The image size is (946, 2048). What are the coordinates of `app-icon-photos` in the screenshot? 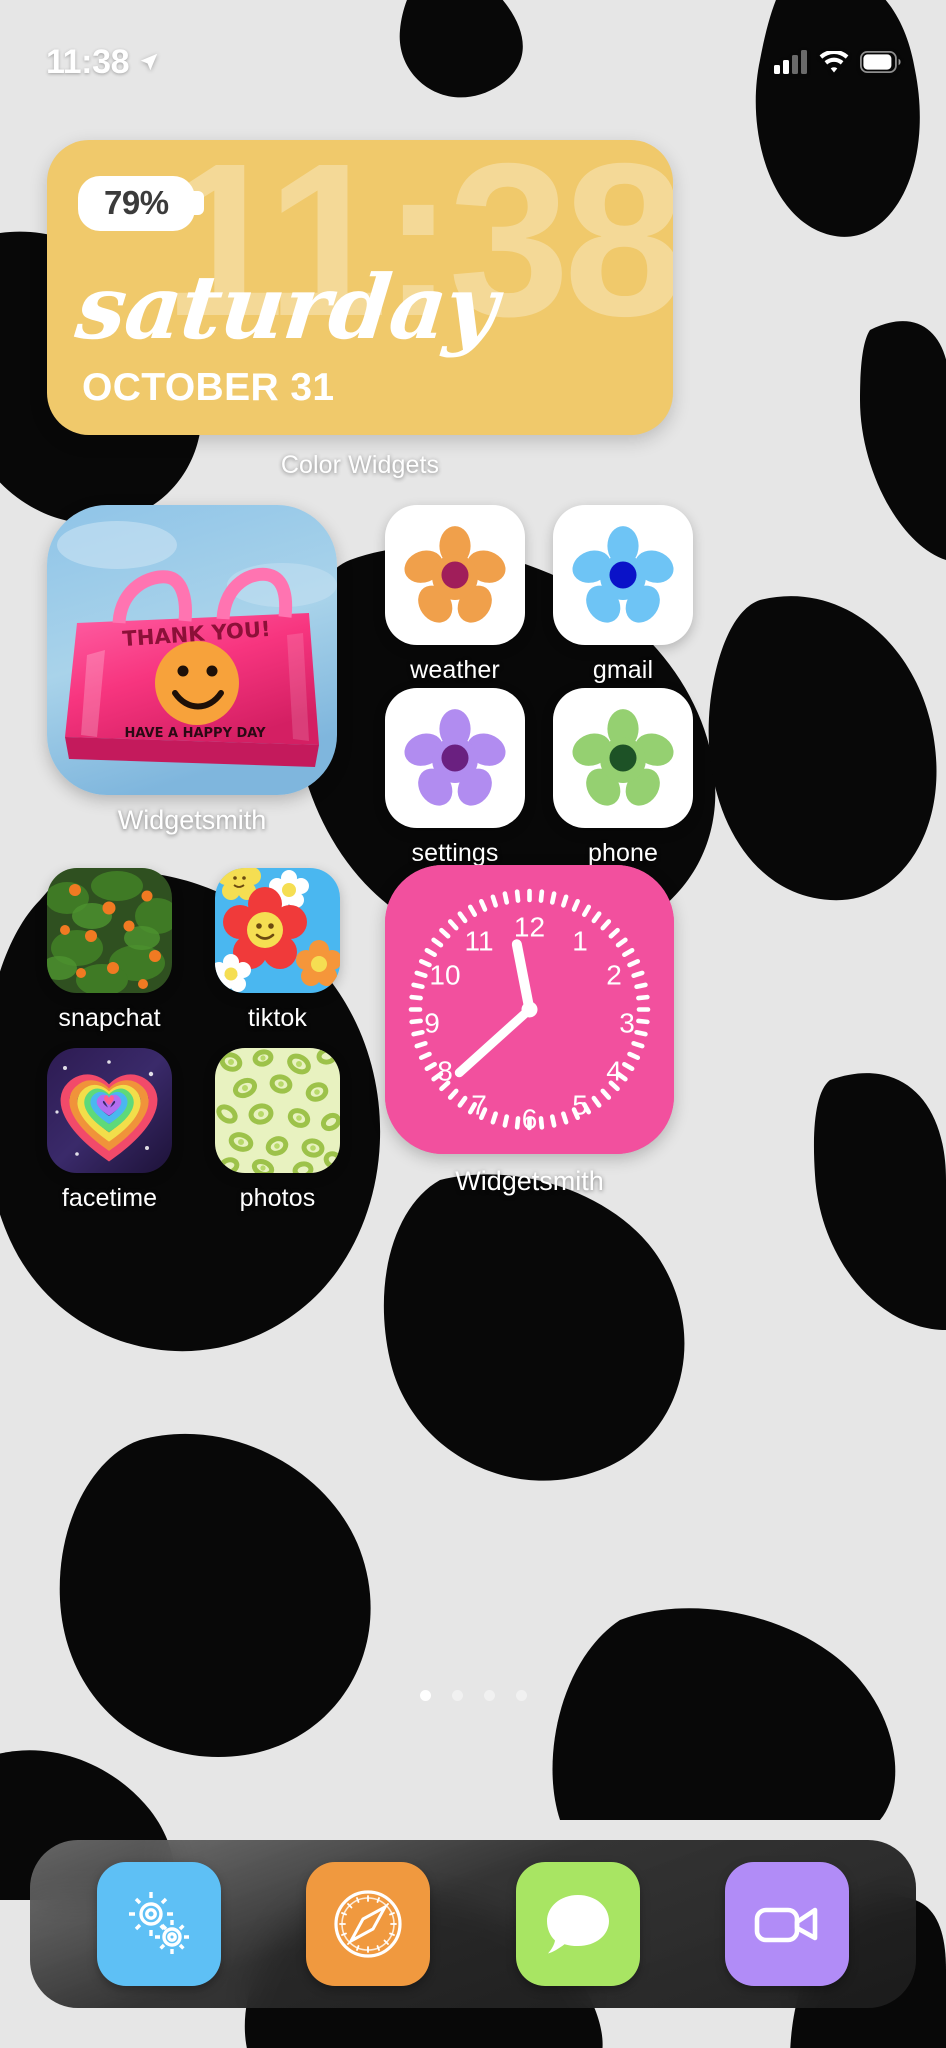 It's located at (277, 1110).